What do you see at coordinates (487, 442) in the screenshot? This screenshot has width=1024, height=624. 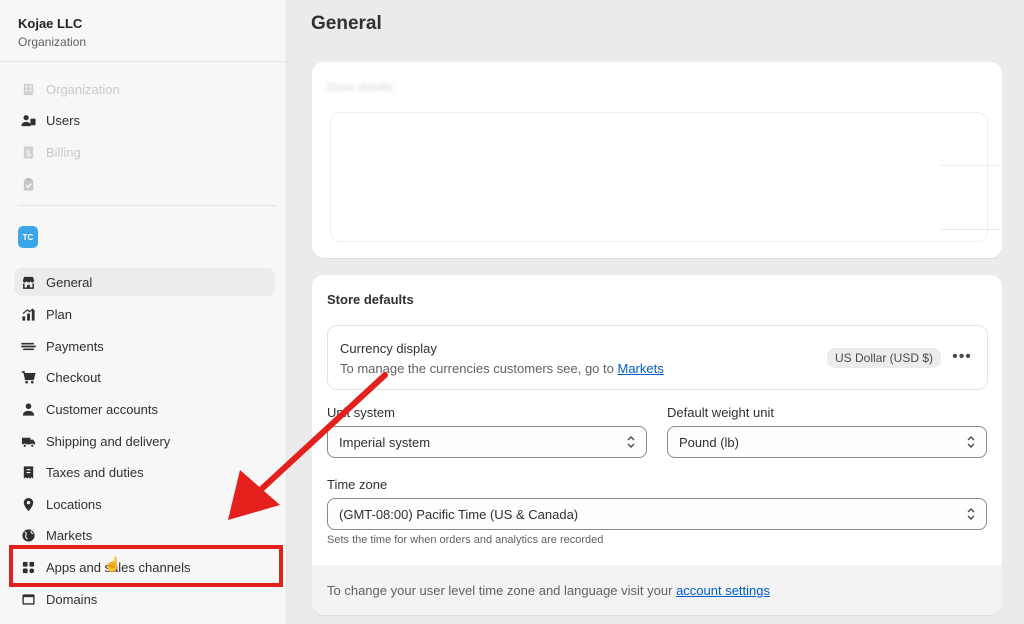 I see `unit-system-select: Imperial system` at bounding box center [487, 442].